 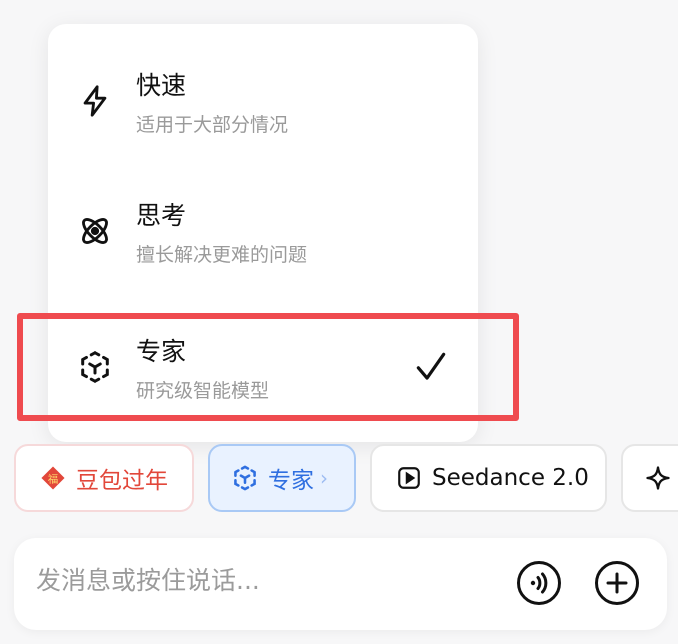 I want to click on menu-item-subtitle: 适用于大部分情况, so click(x=212, y=125).